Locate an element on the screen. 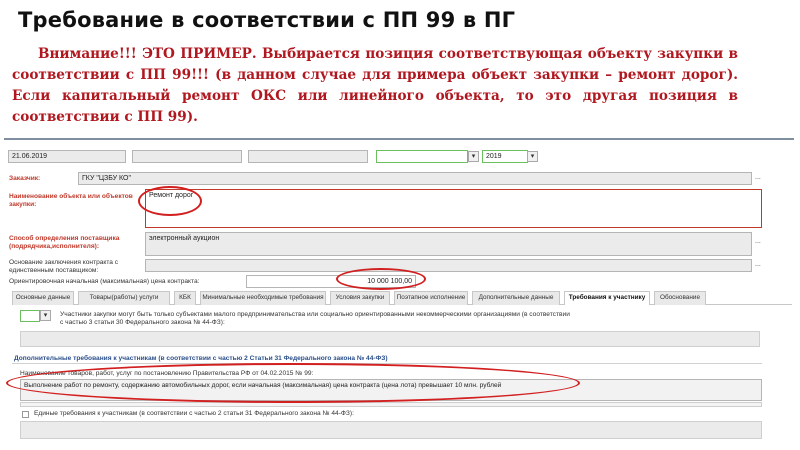 Image resolution: width=800 pixels, height=450 pixels. tab-justification: Обоснование is located at coordinates (680, 298).